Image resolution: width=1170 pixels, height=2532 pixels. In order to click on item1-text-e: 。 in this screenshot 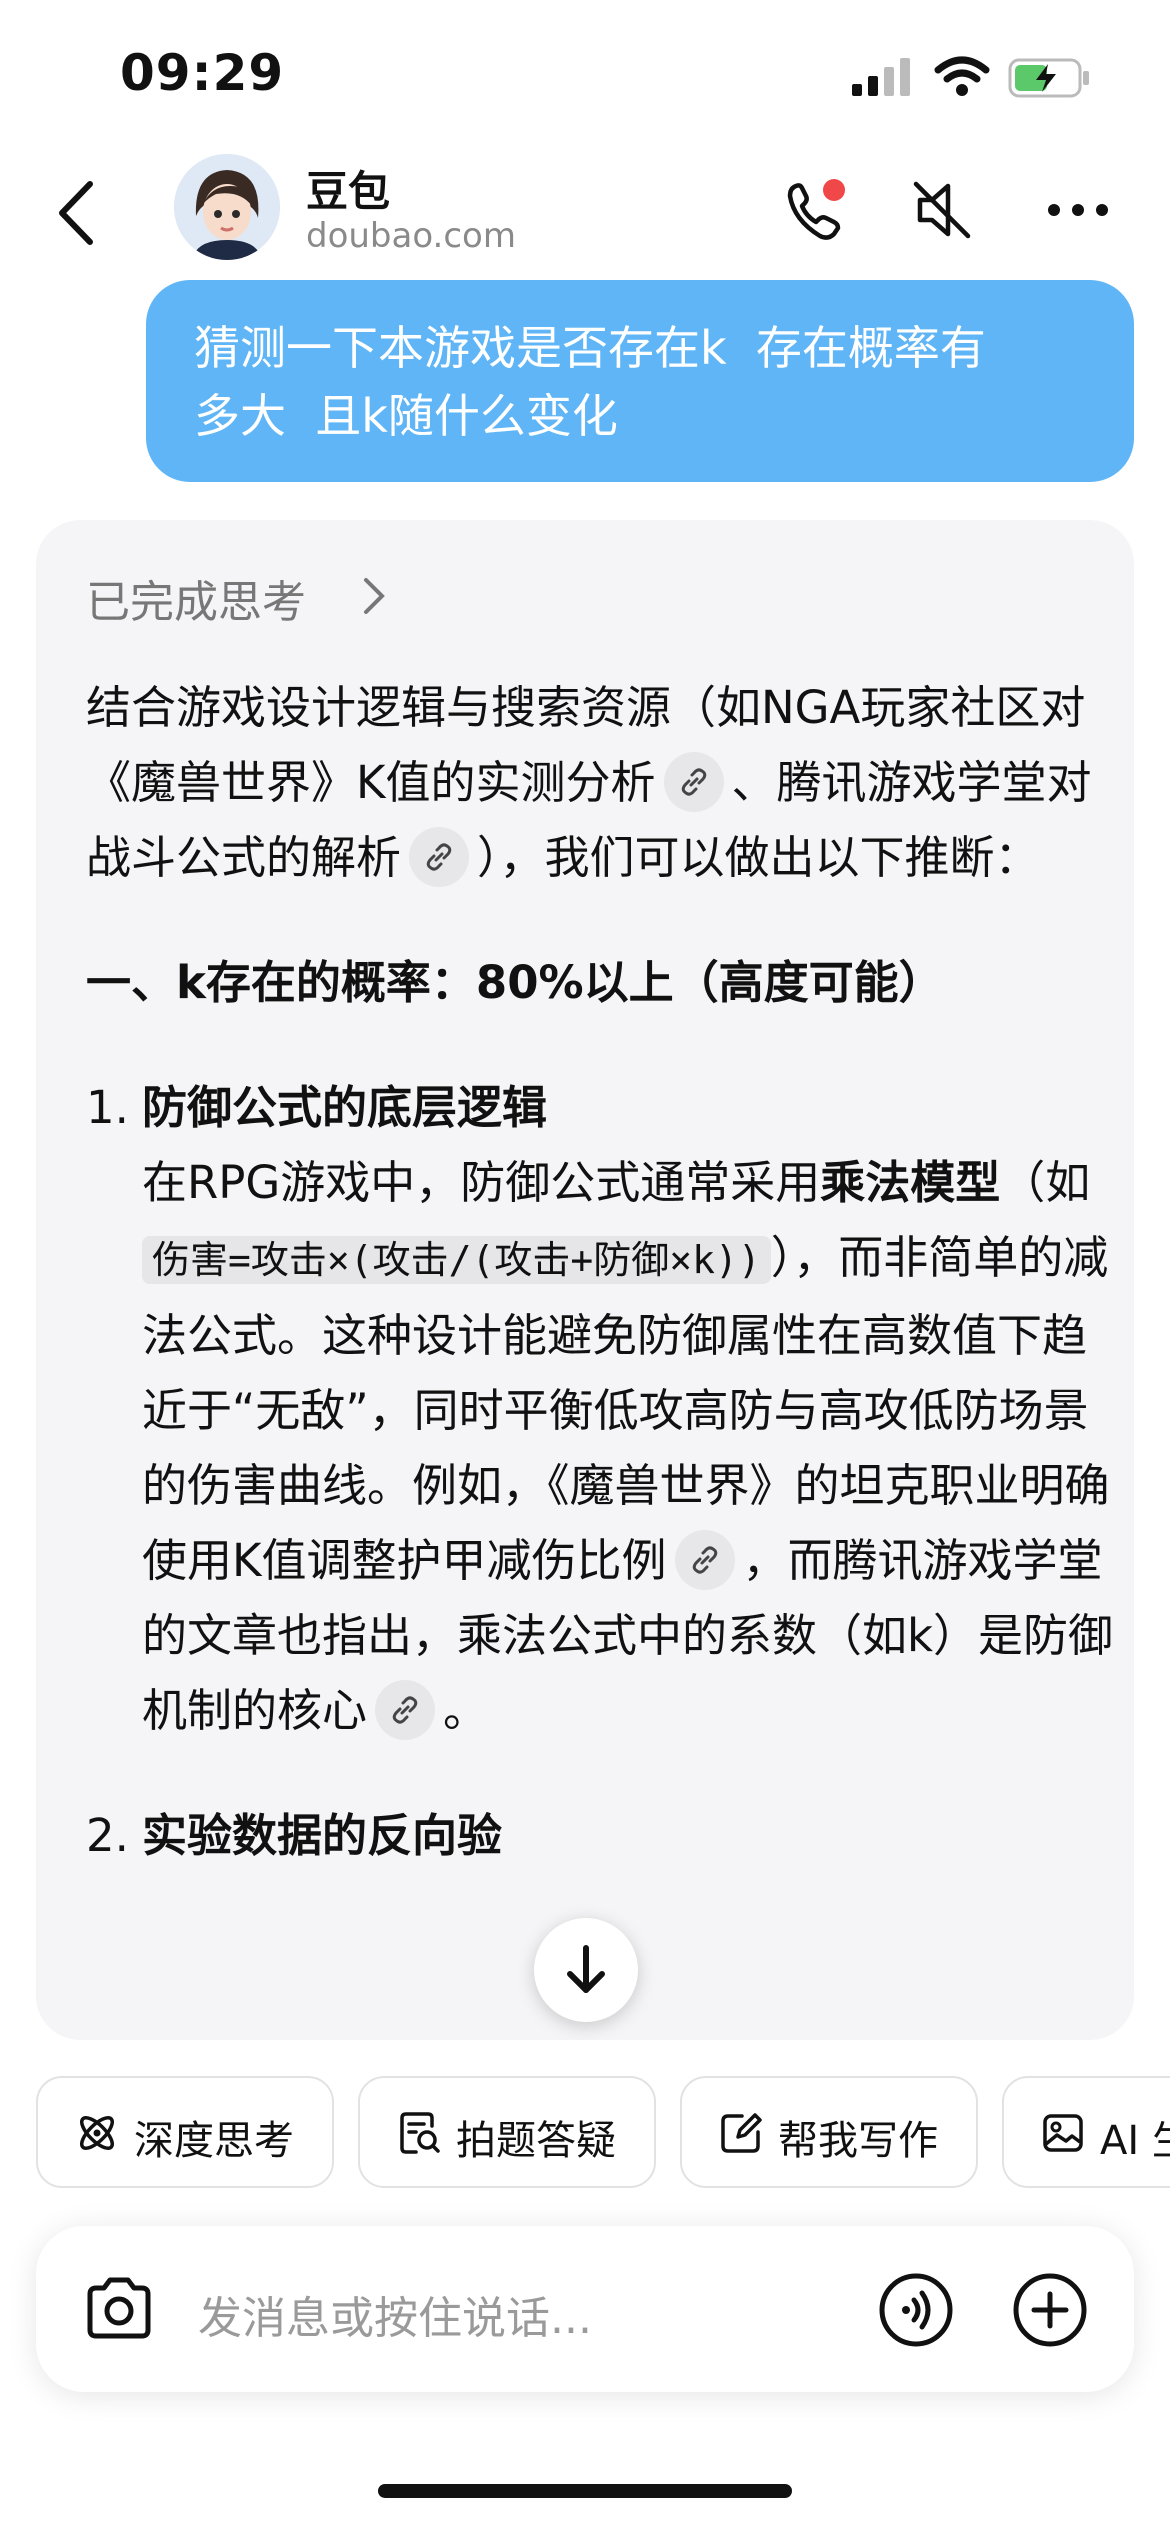, I will do `click(466, 1710)`.